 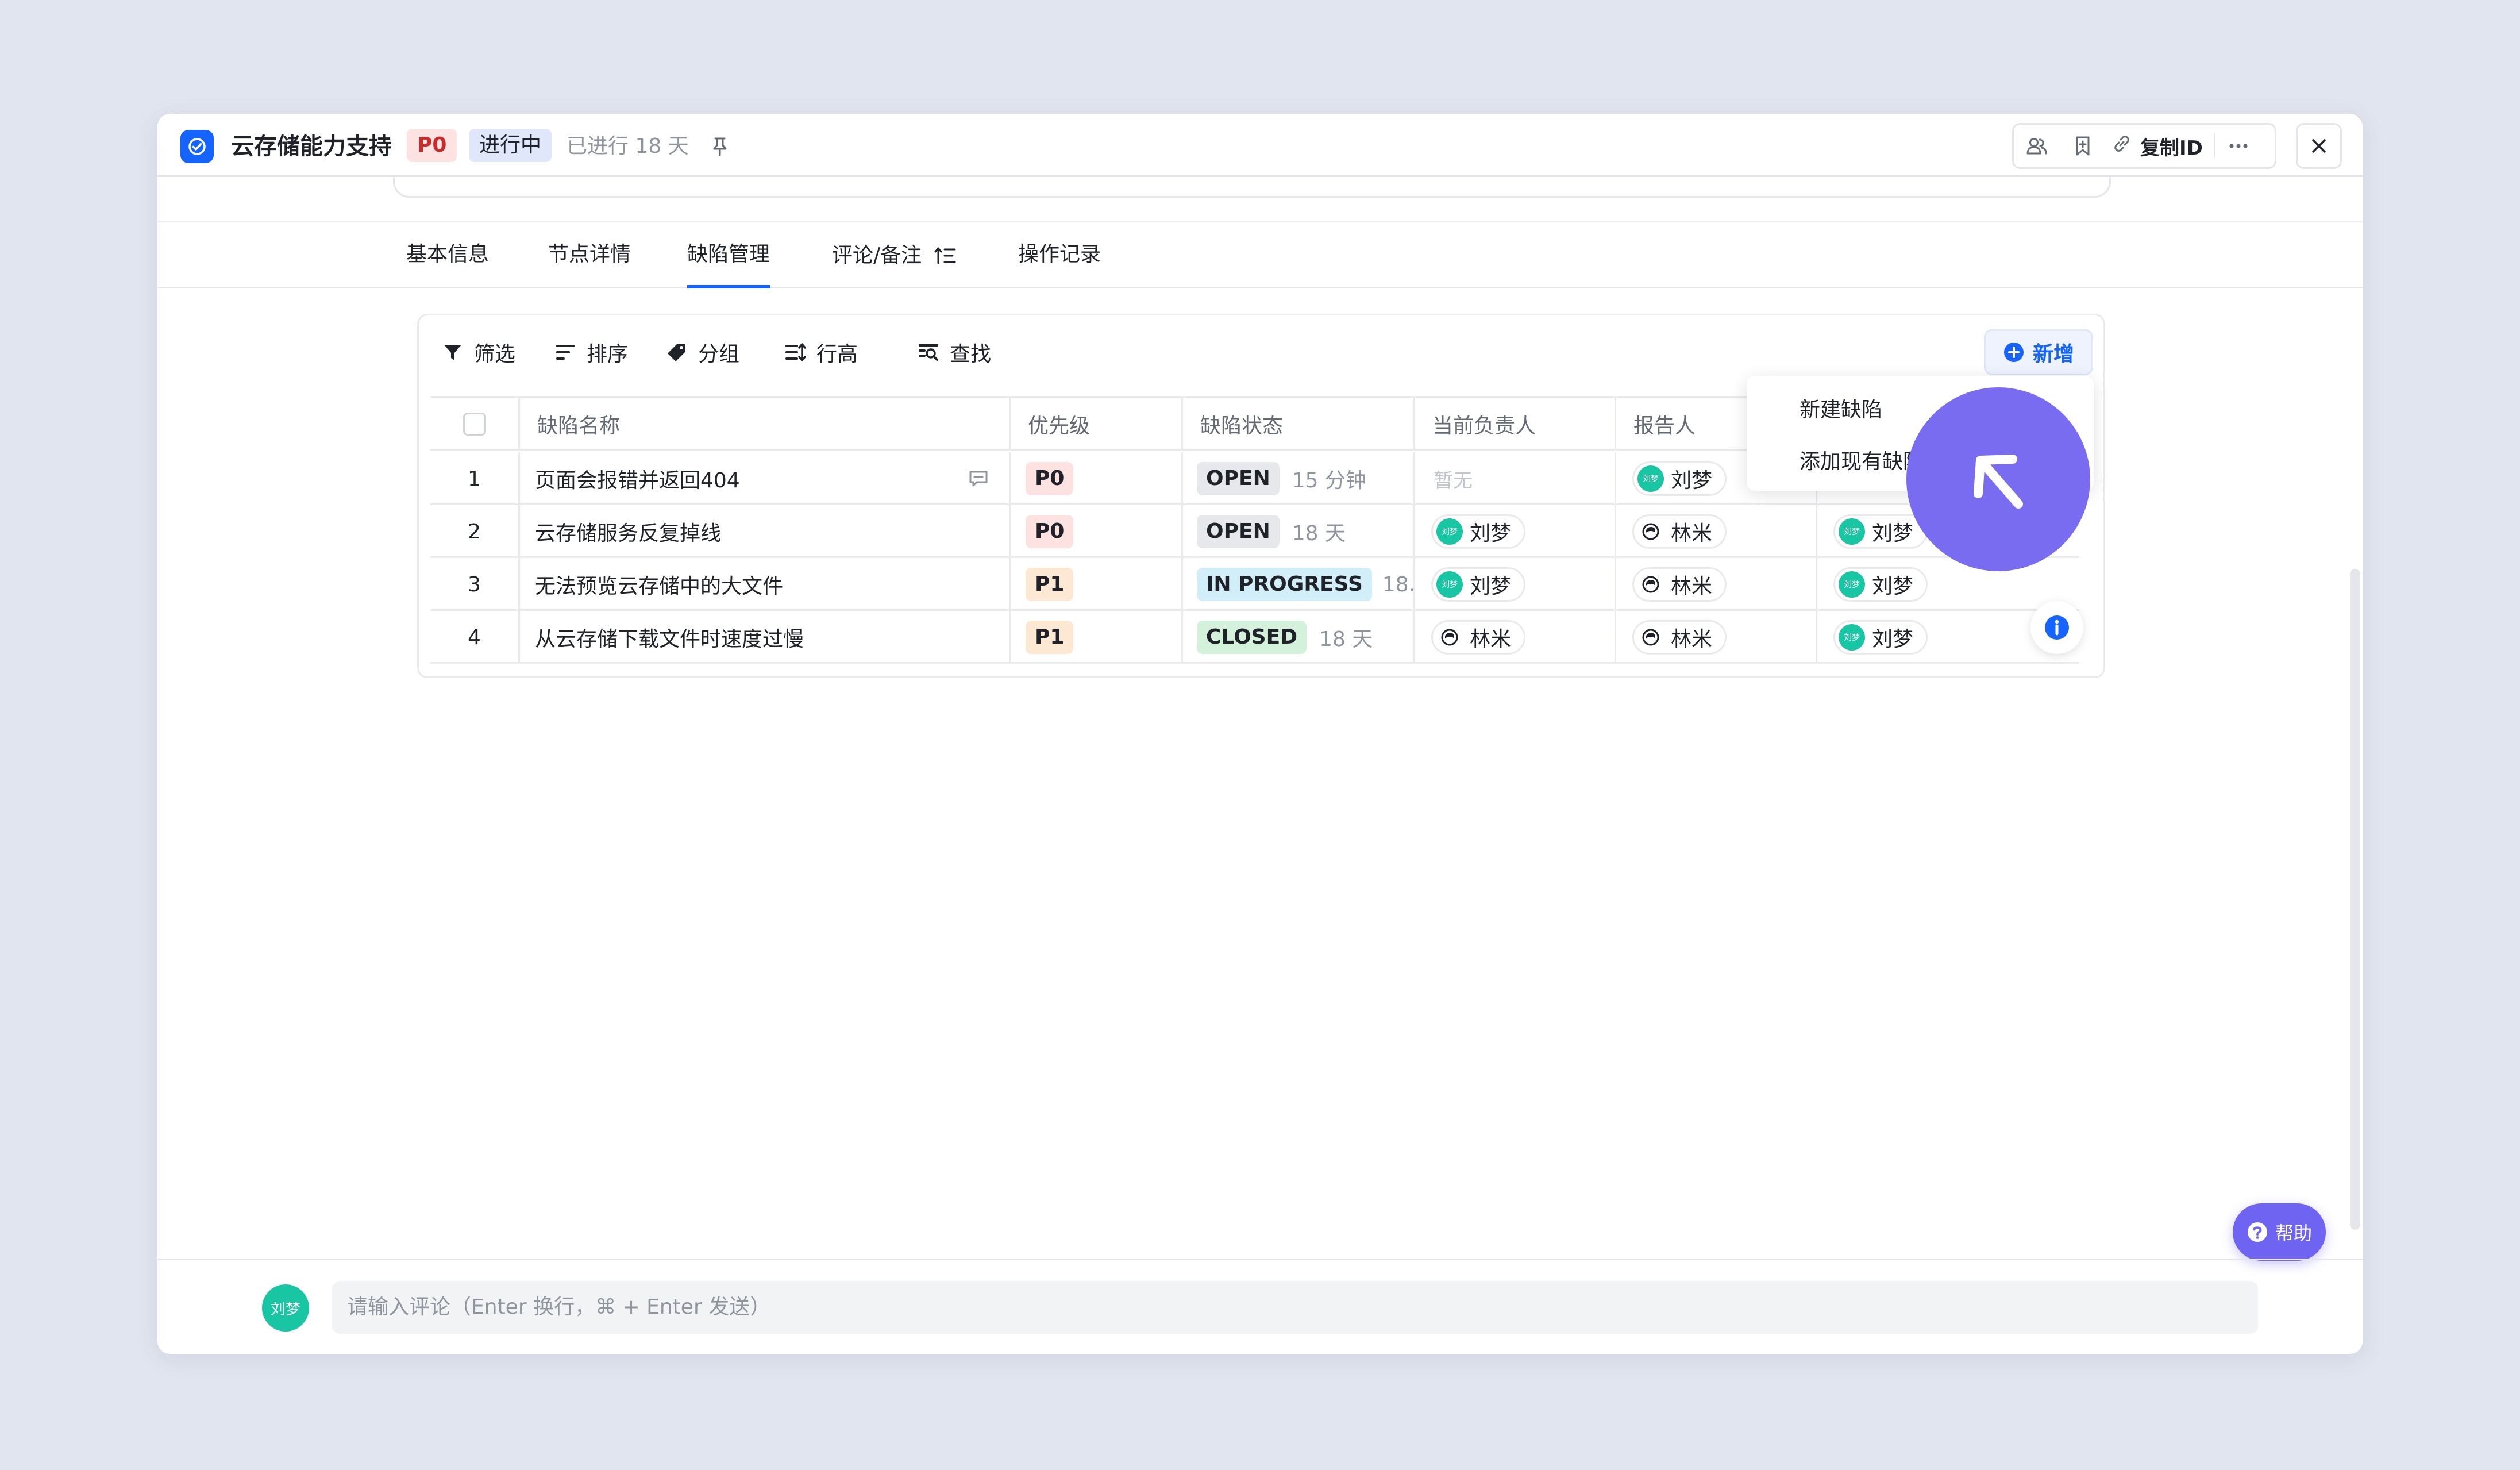 I want to click on link-icon, so click(x=2122, y=146).